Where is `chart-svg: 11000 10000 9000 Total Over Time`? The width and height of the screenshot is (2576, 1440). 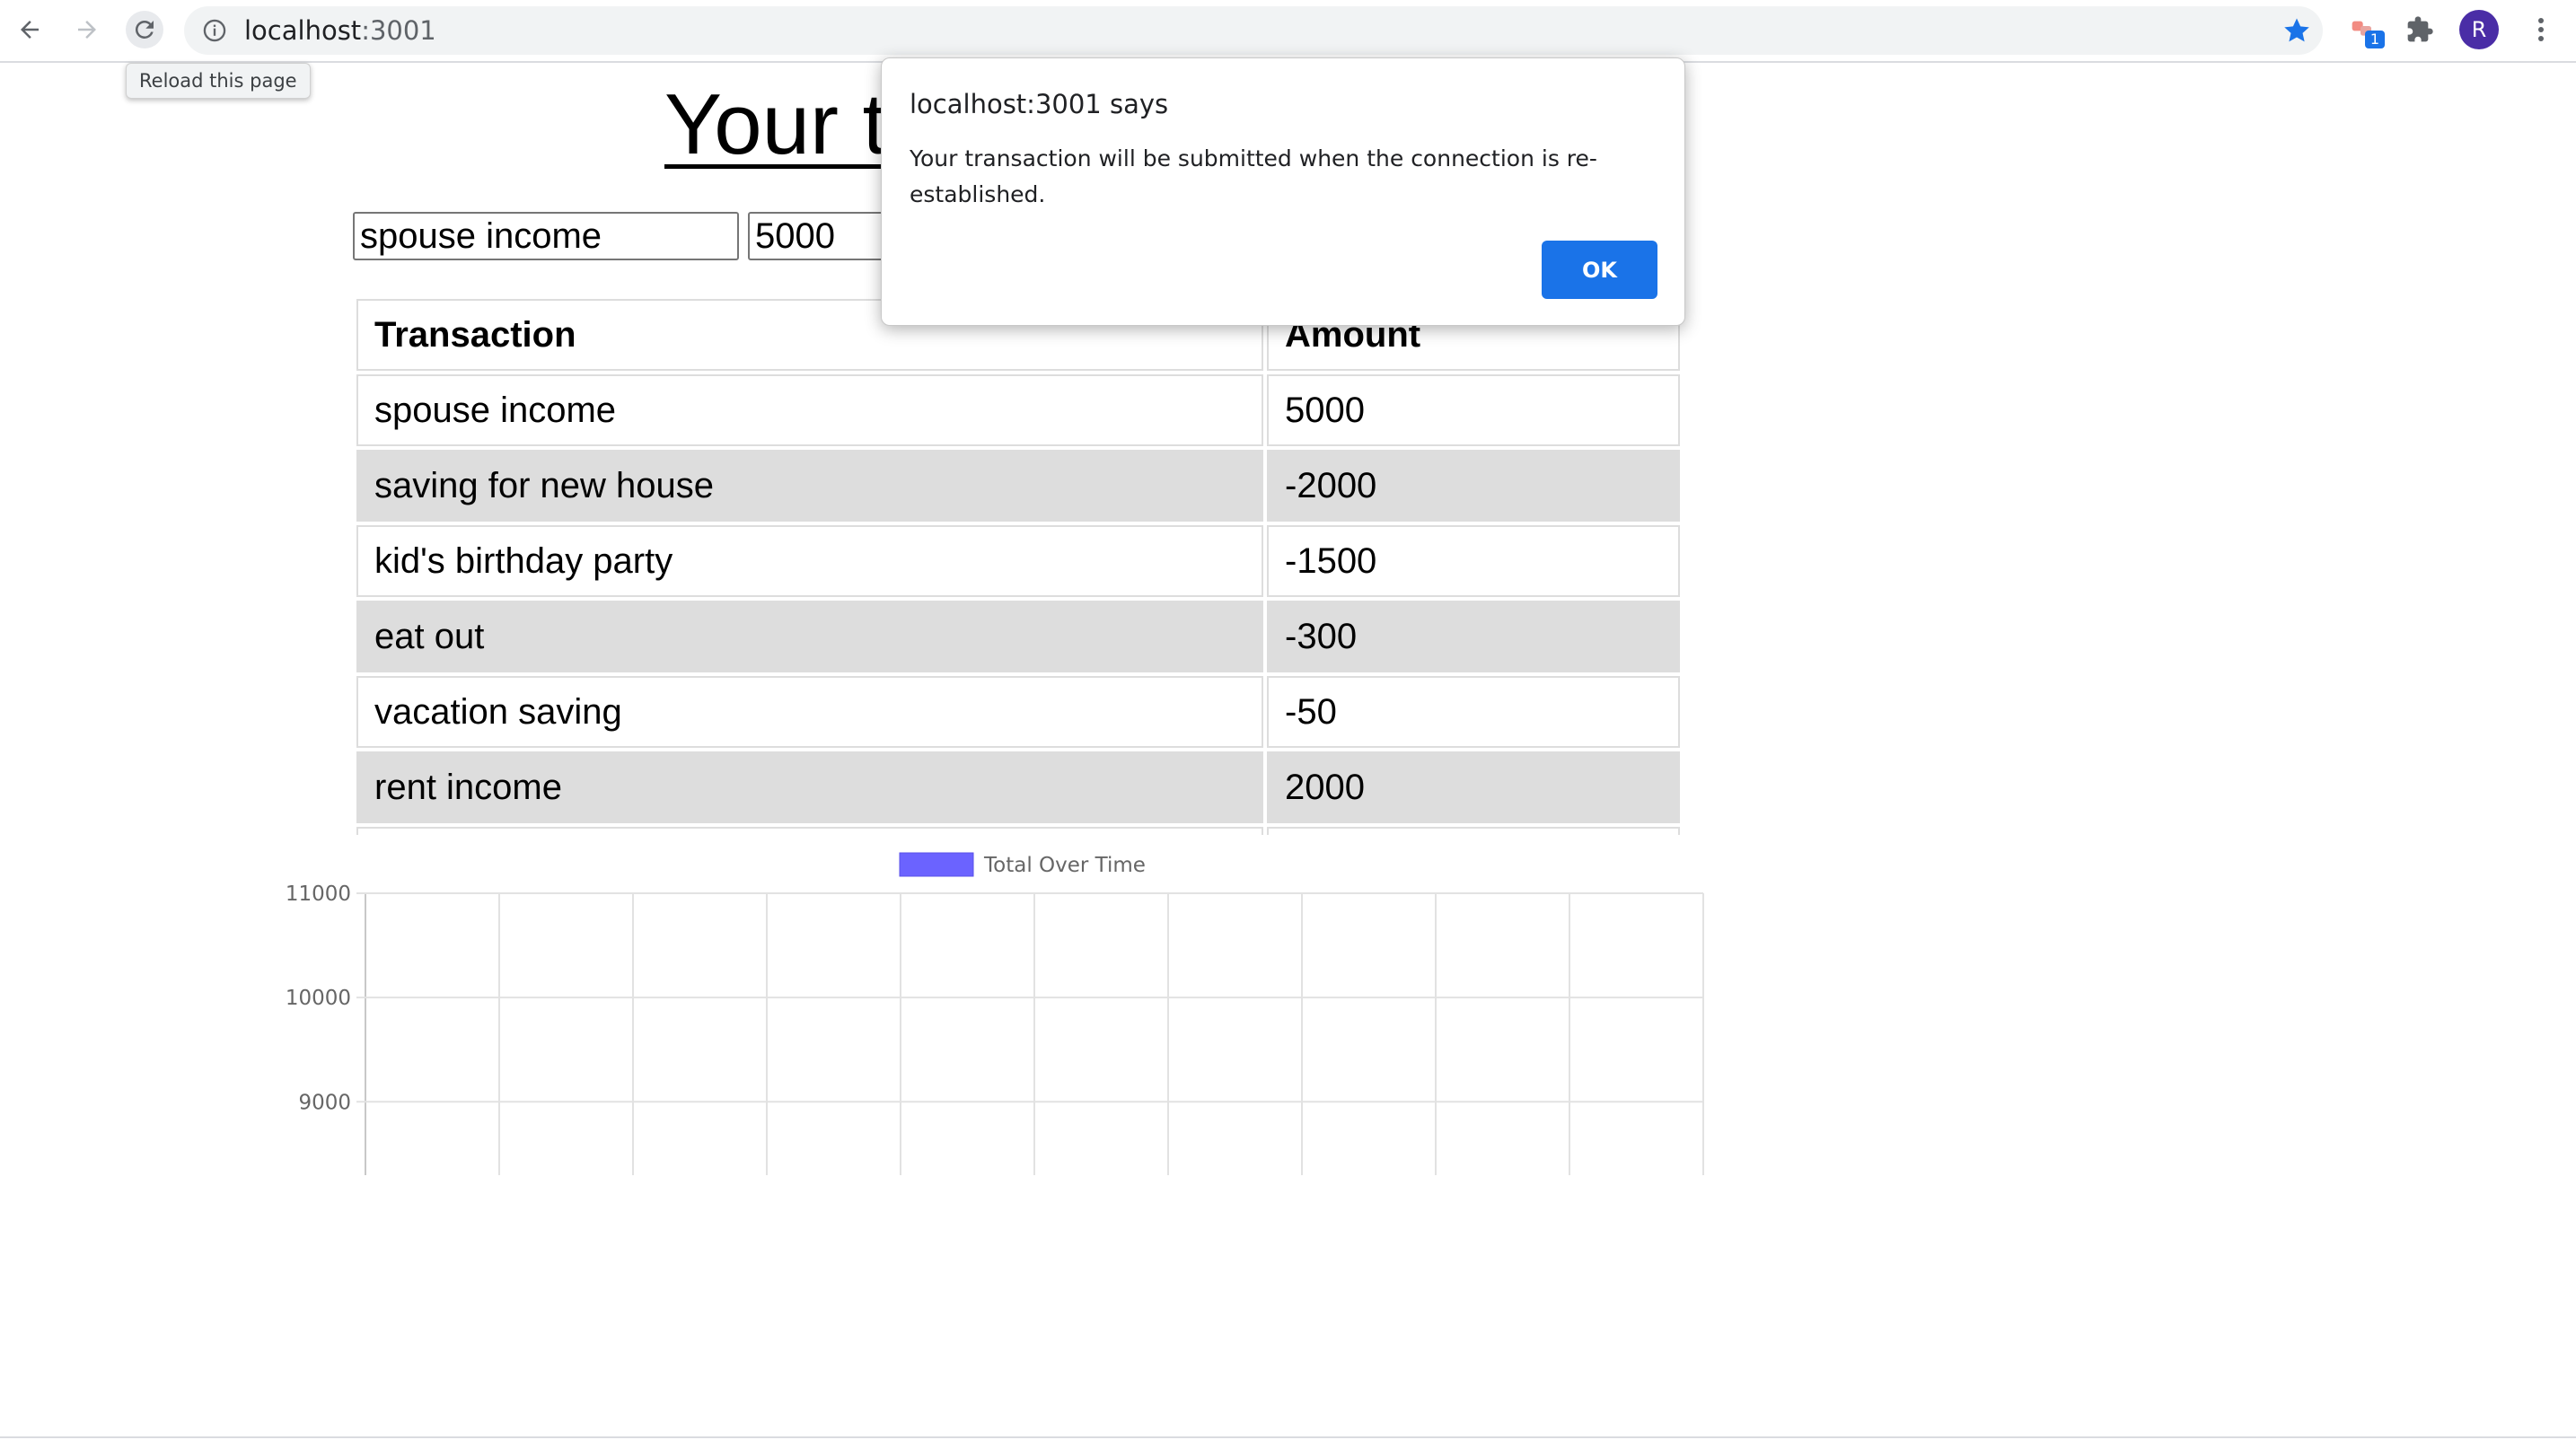
chart-svg: 11000 10000 9000 Total Over Time is located at coordinates (995, 1013).